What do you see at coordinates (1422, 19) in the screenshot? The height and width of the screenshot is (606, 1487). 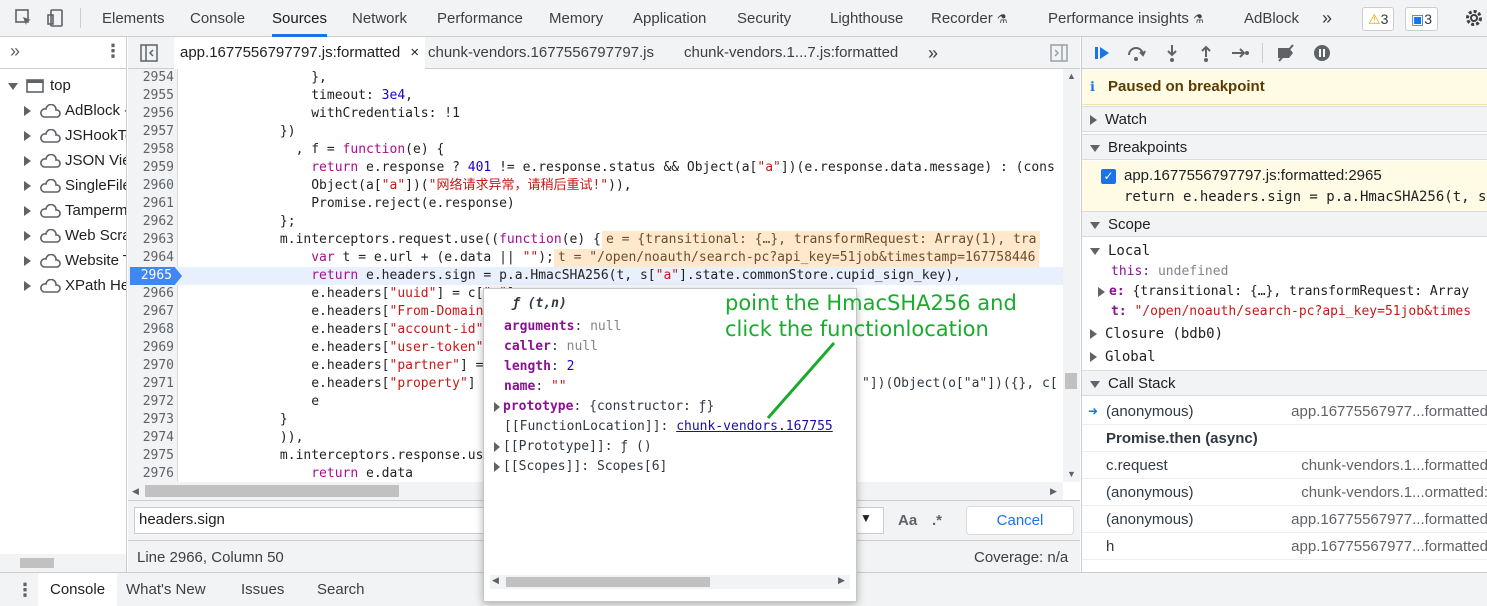 I see `messages-badge: ▣3` at bounding box center [1422, 19].